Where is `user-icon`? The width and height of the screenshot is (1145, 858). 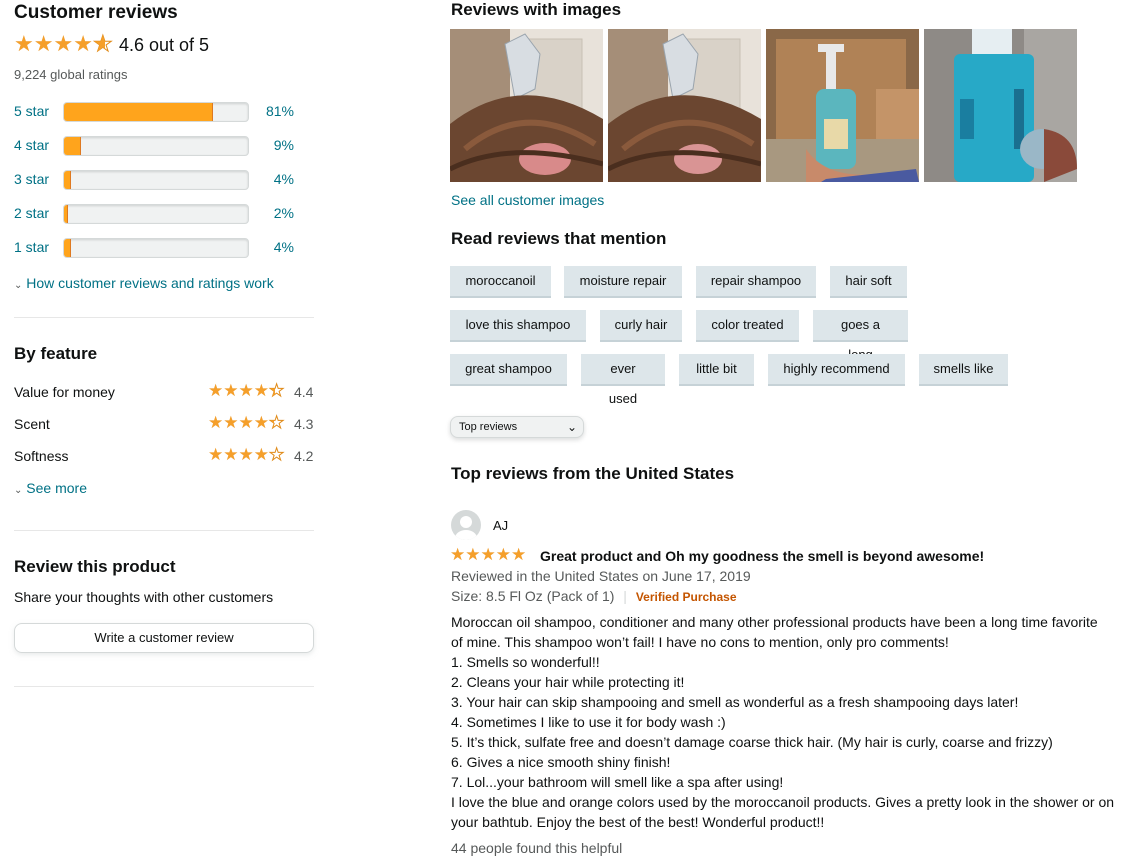
user-icon is located at coordinates (466, 528).